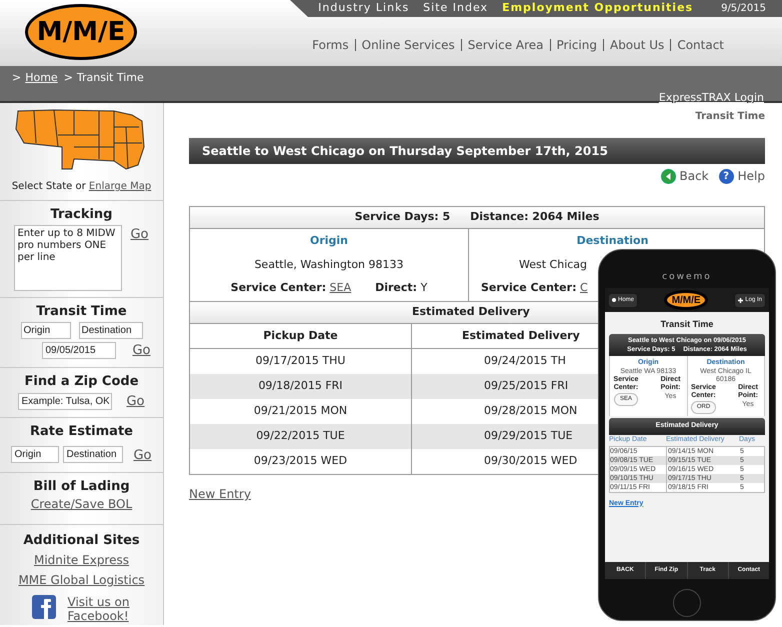  Describe the element at coordinates (711, 98) in the screenshot. I see `login-link: ExpressTRAX Login` at that location.